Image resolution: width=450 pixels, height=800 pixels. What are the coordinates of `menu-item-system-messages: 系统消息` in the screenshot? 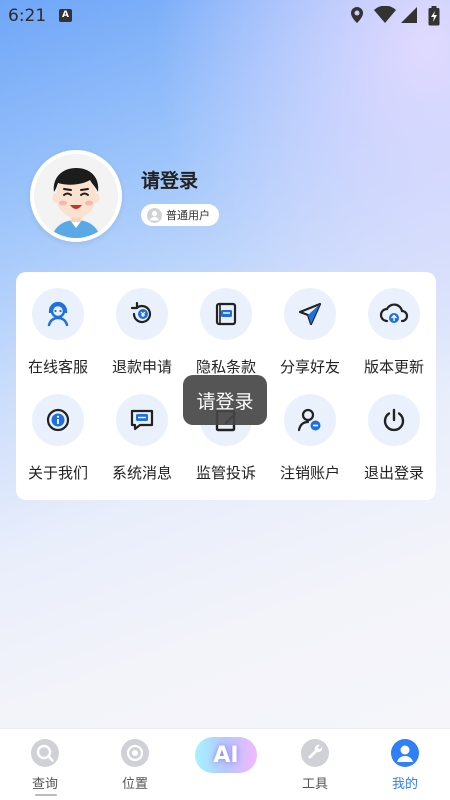 It's located at (142, 430).